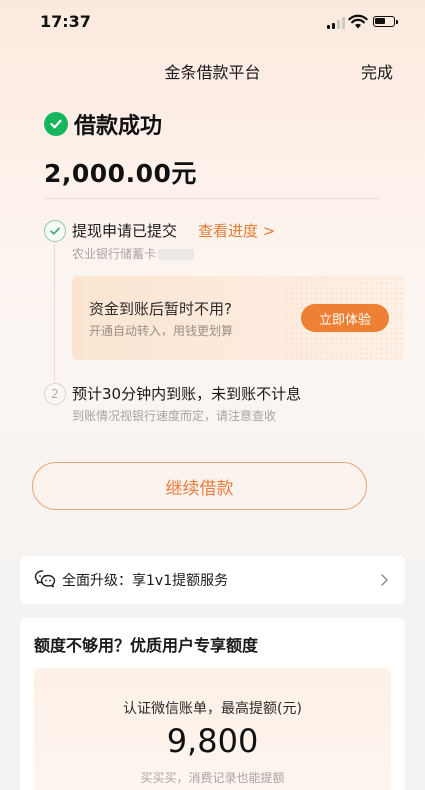 The height and width of the screenshot is (790, 425). Describe the element at coordinates (212, 23) in the screenshot. I see `status-bar: 17:37` at that location.